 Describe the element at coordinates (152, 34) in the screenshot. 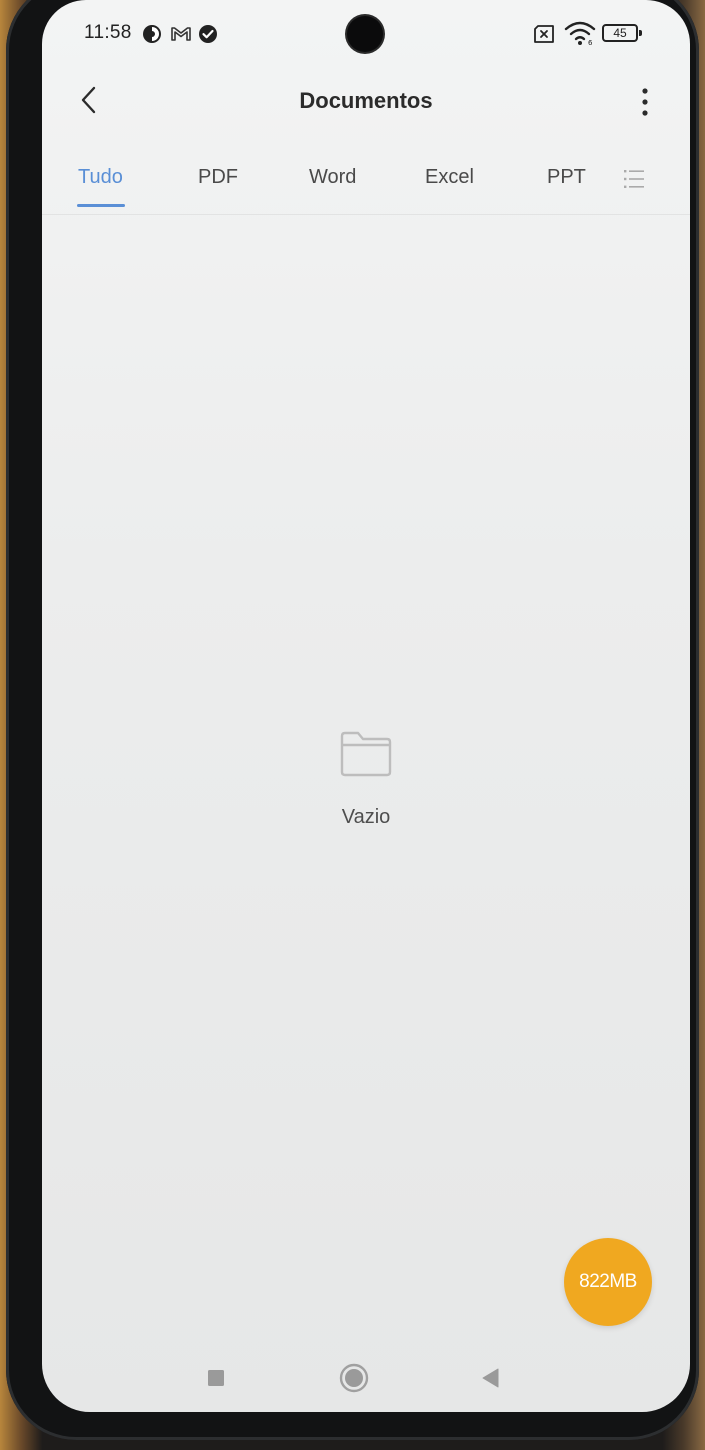

I see `data-saver-icon` at that location.